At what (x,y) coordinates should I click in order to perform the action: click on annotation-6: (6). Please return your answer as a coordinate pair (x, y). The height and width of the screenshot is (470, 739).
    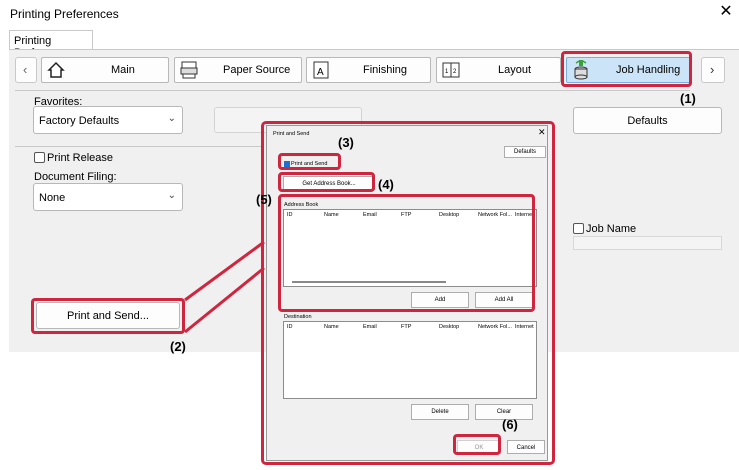
    Looking at the image, I should click on (510, 424).